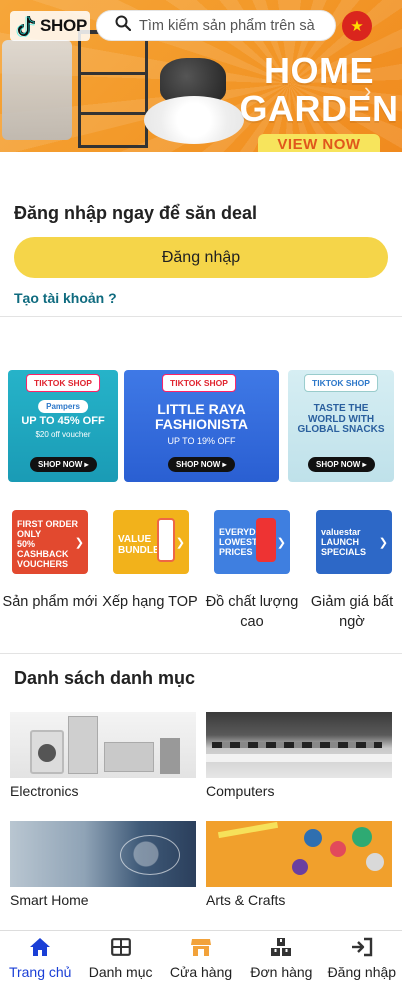  What do you see at coordinates (151, 542) in the screenshot?
I see `tile-value-bundles: VALUE BUNDLES ❯` at bounding box center [151, 542].